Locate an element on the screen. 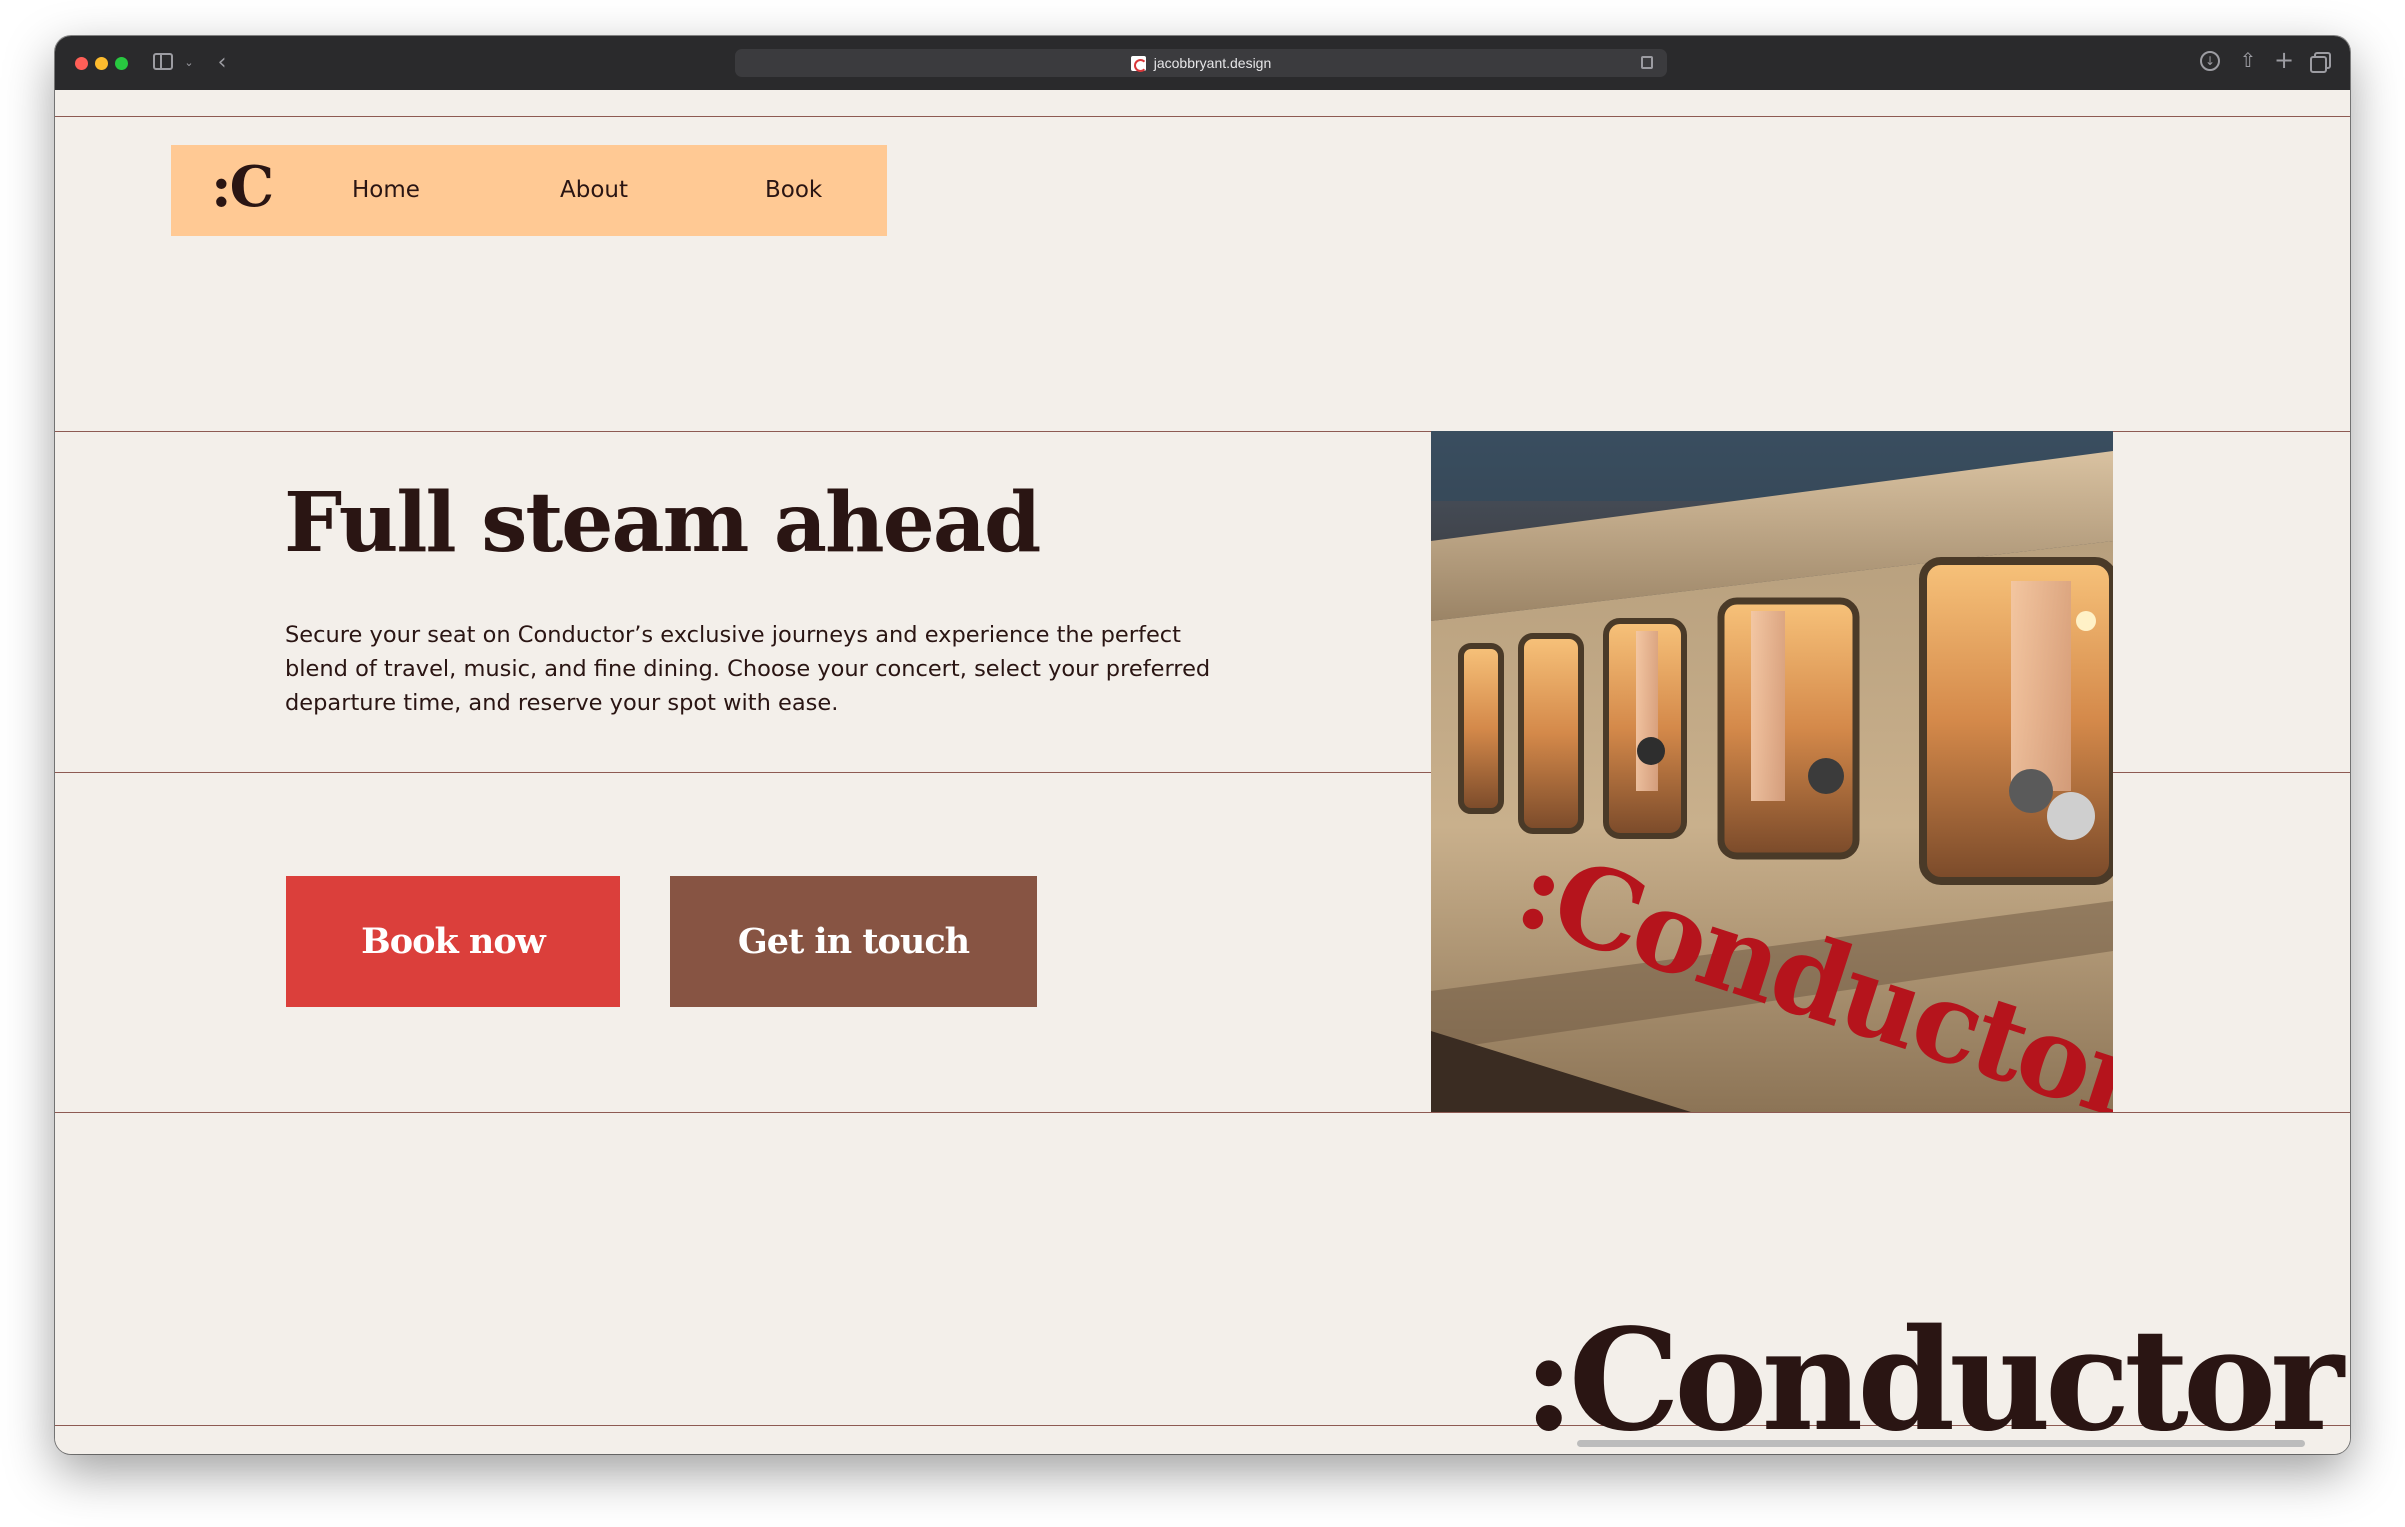 This screenshot has width=2405, height=1527. get-in-touch-button: Get in touch is located at coordinates (853, 941).